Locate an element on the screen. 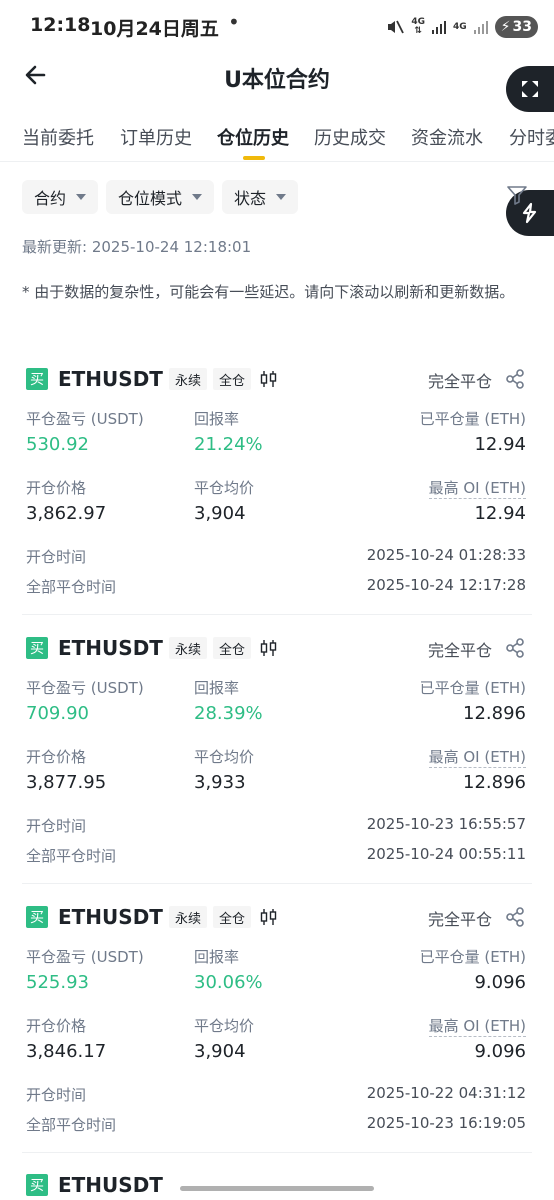 The image size is (554, 1200). battery-indicator: ⚡ 33 is located at coordinates (516, 27).